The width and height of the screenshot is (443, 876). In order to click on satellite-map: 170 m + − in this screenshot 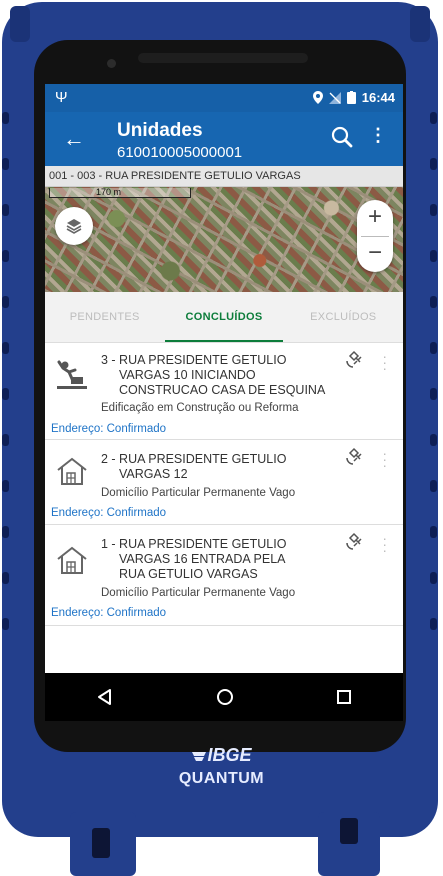, I will do `click(224, 239)`.